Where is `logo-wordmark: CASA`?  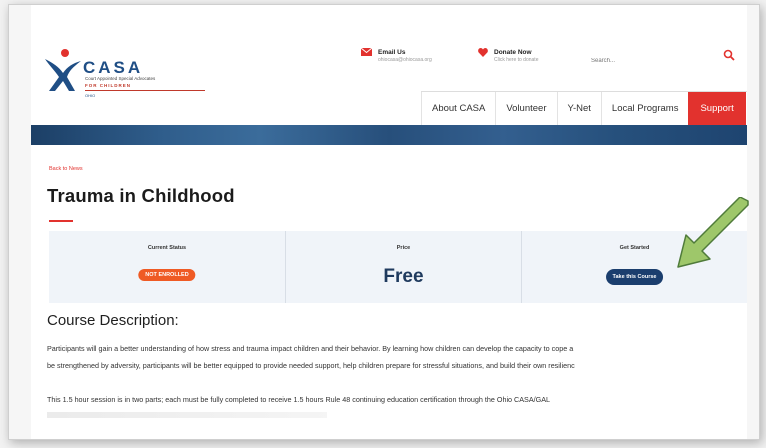
logo-wordmark: CASA is located at coordinates (113, 67).